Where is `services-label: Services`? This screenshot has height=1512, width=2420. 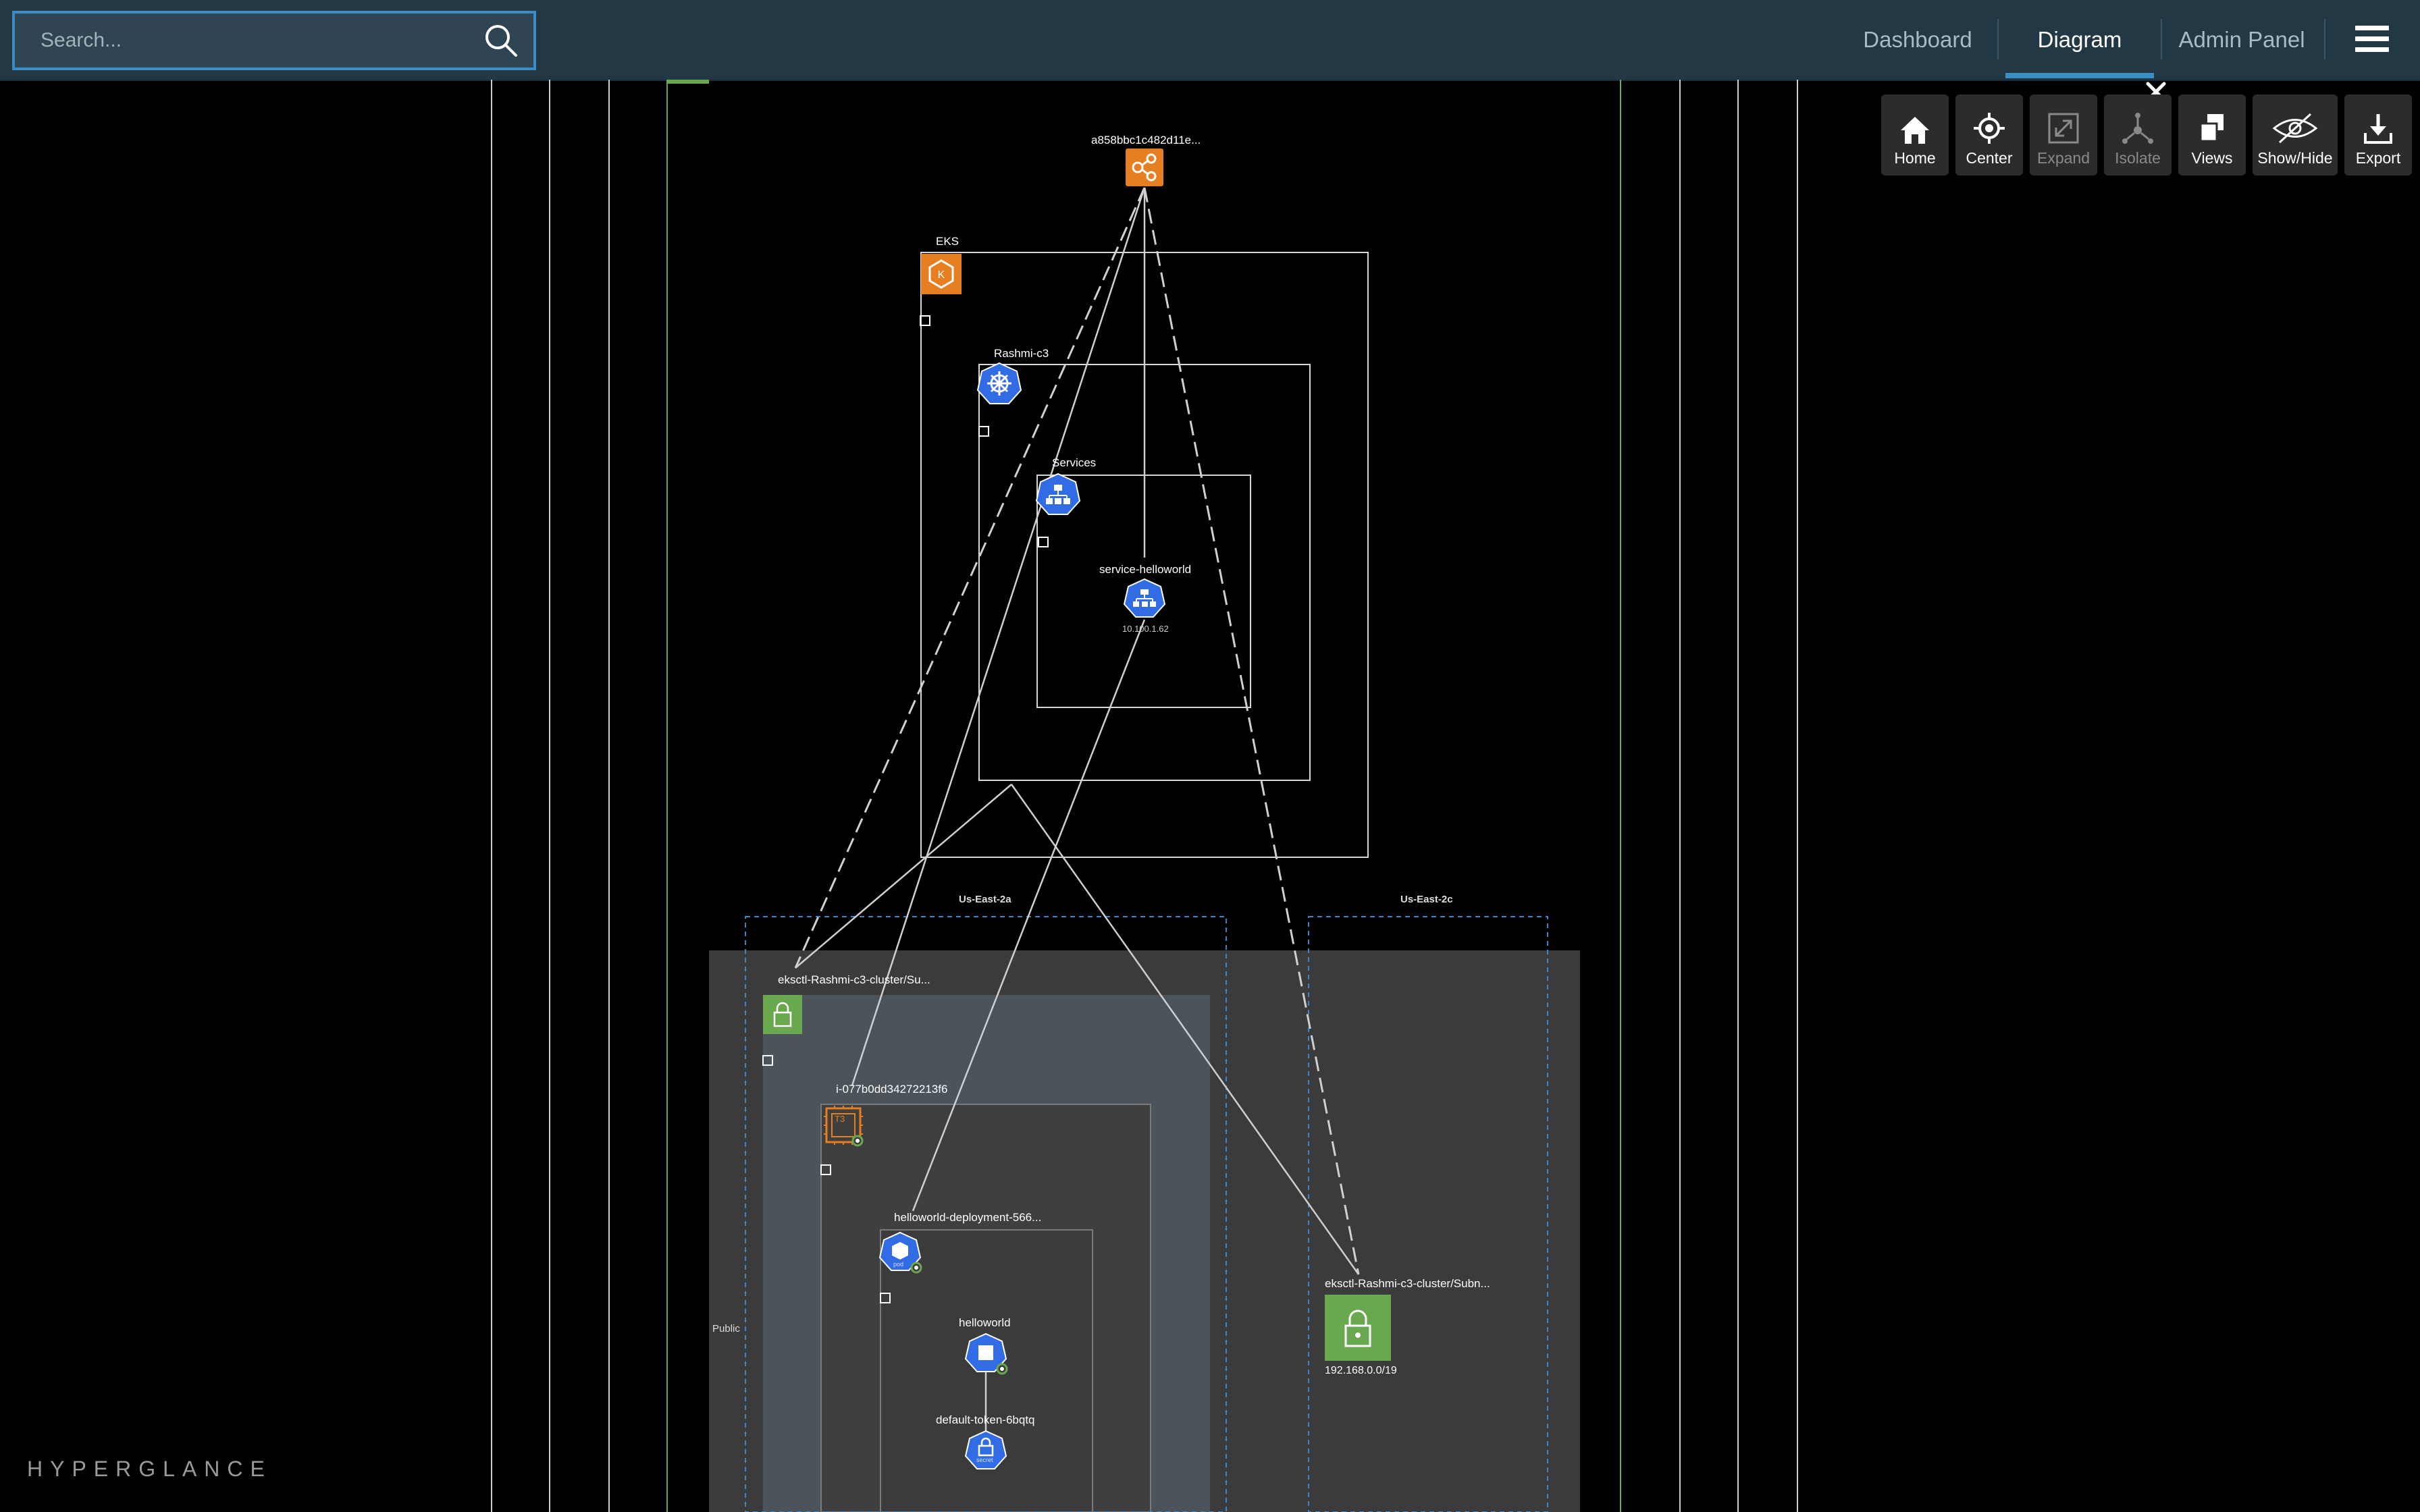 services-label: Services is located at coordinates (1074, 463).